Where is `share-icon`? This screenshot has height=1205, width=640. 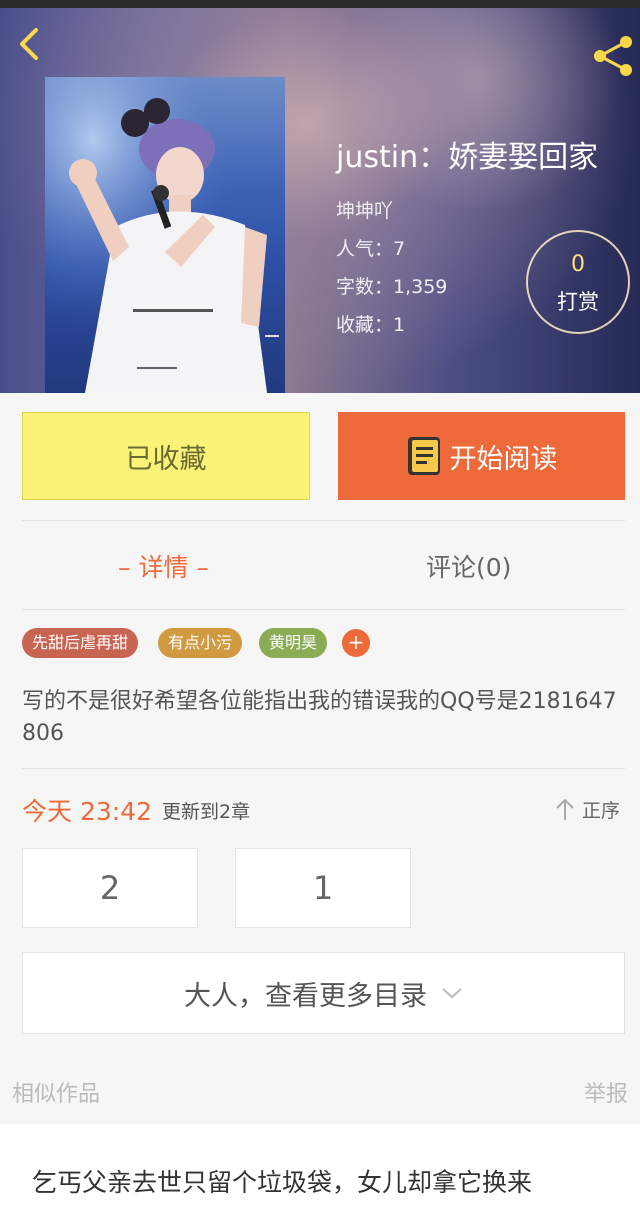
share-icon is located at coordinates (613, 56).